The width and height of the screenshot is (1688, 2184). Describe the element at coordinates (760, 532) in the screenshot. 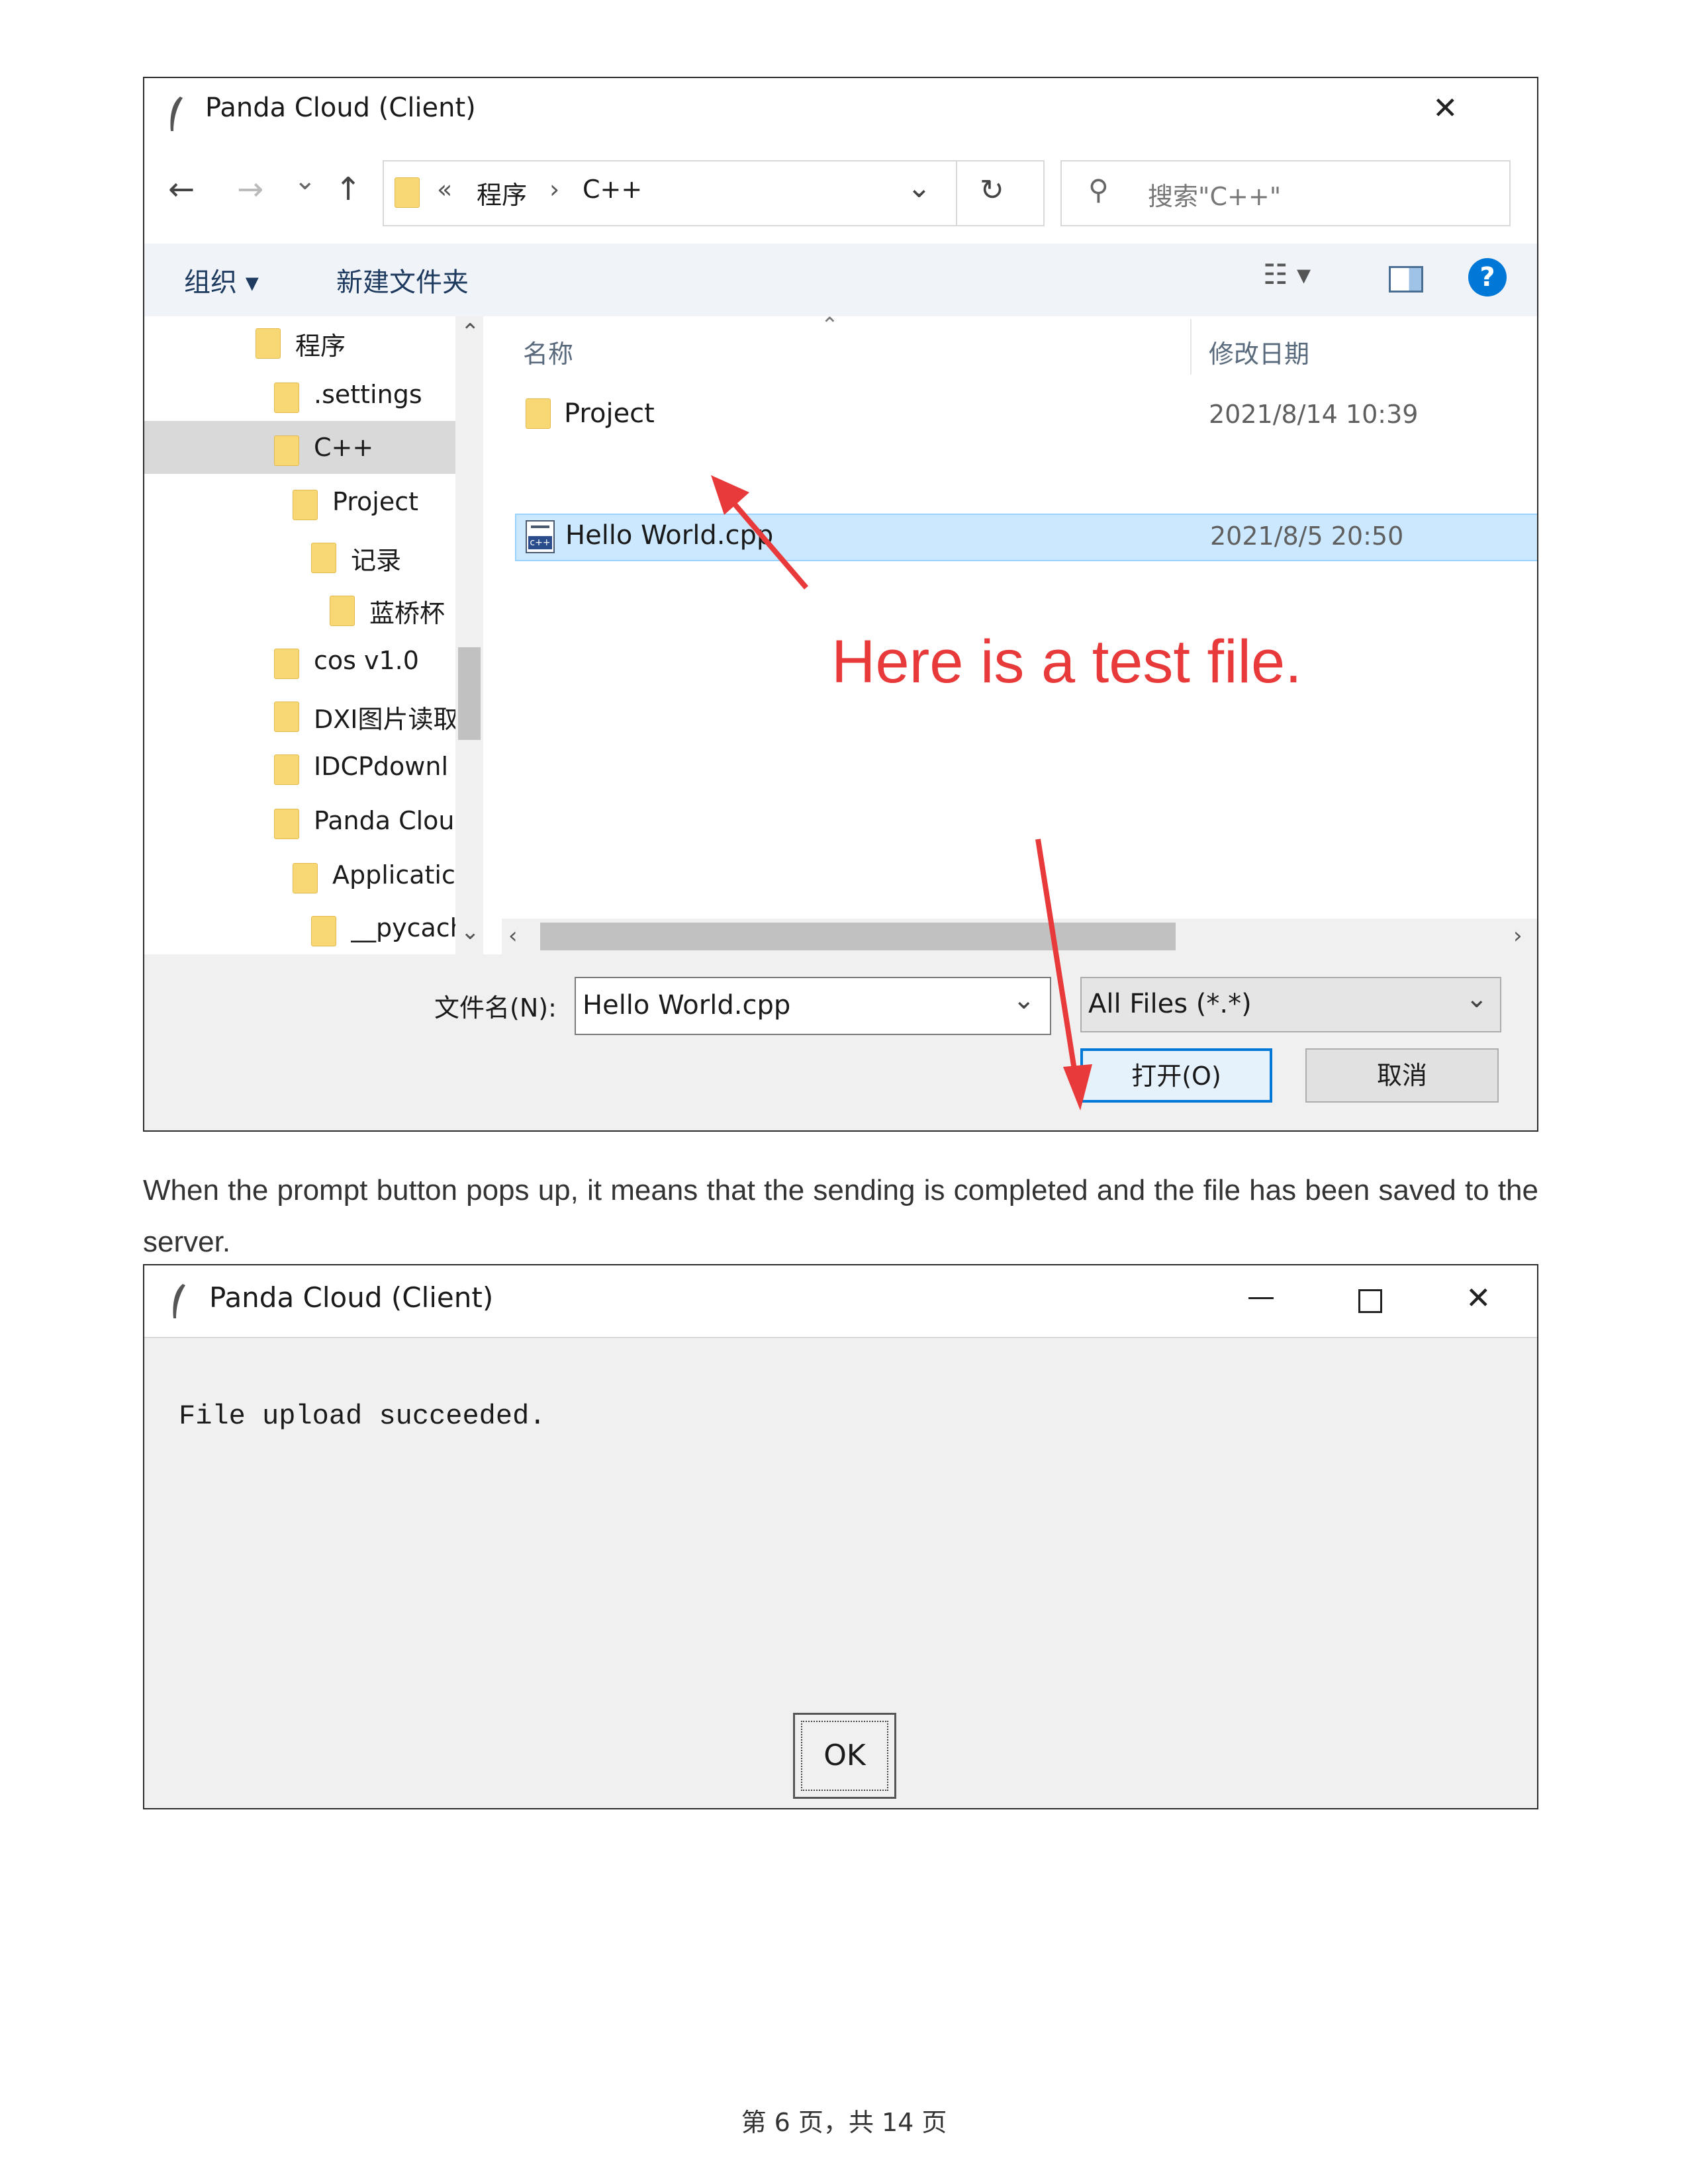

I see `arrow-to-file-icon` at that location.